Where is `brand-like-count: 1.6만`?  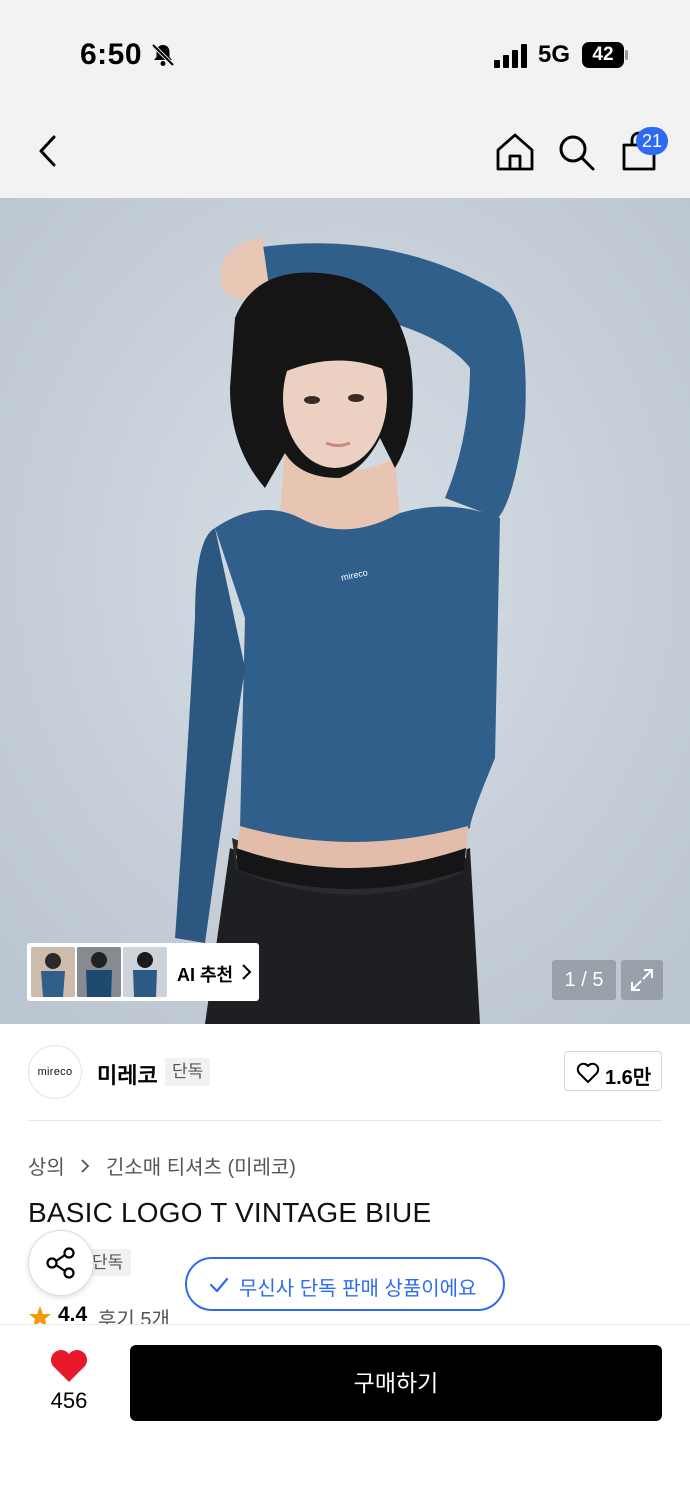
brand-like-count: 1.6만 is located at coordinates (628, 1078).